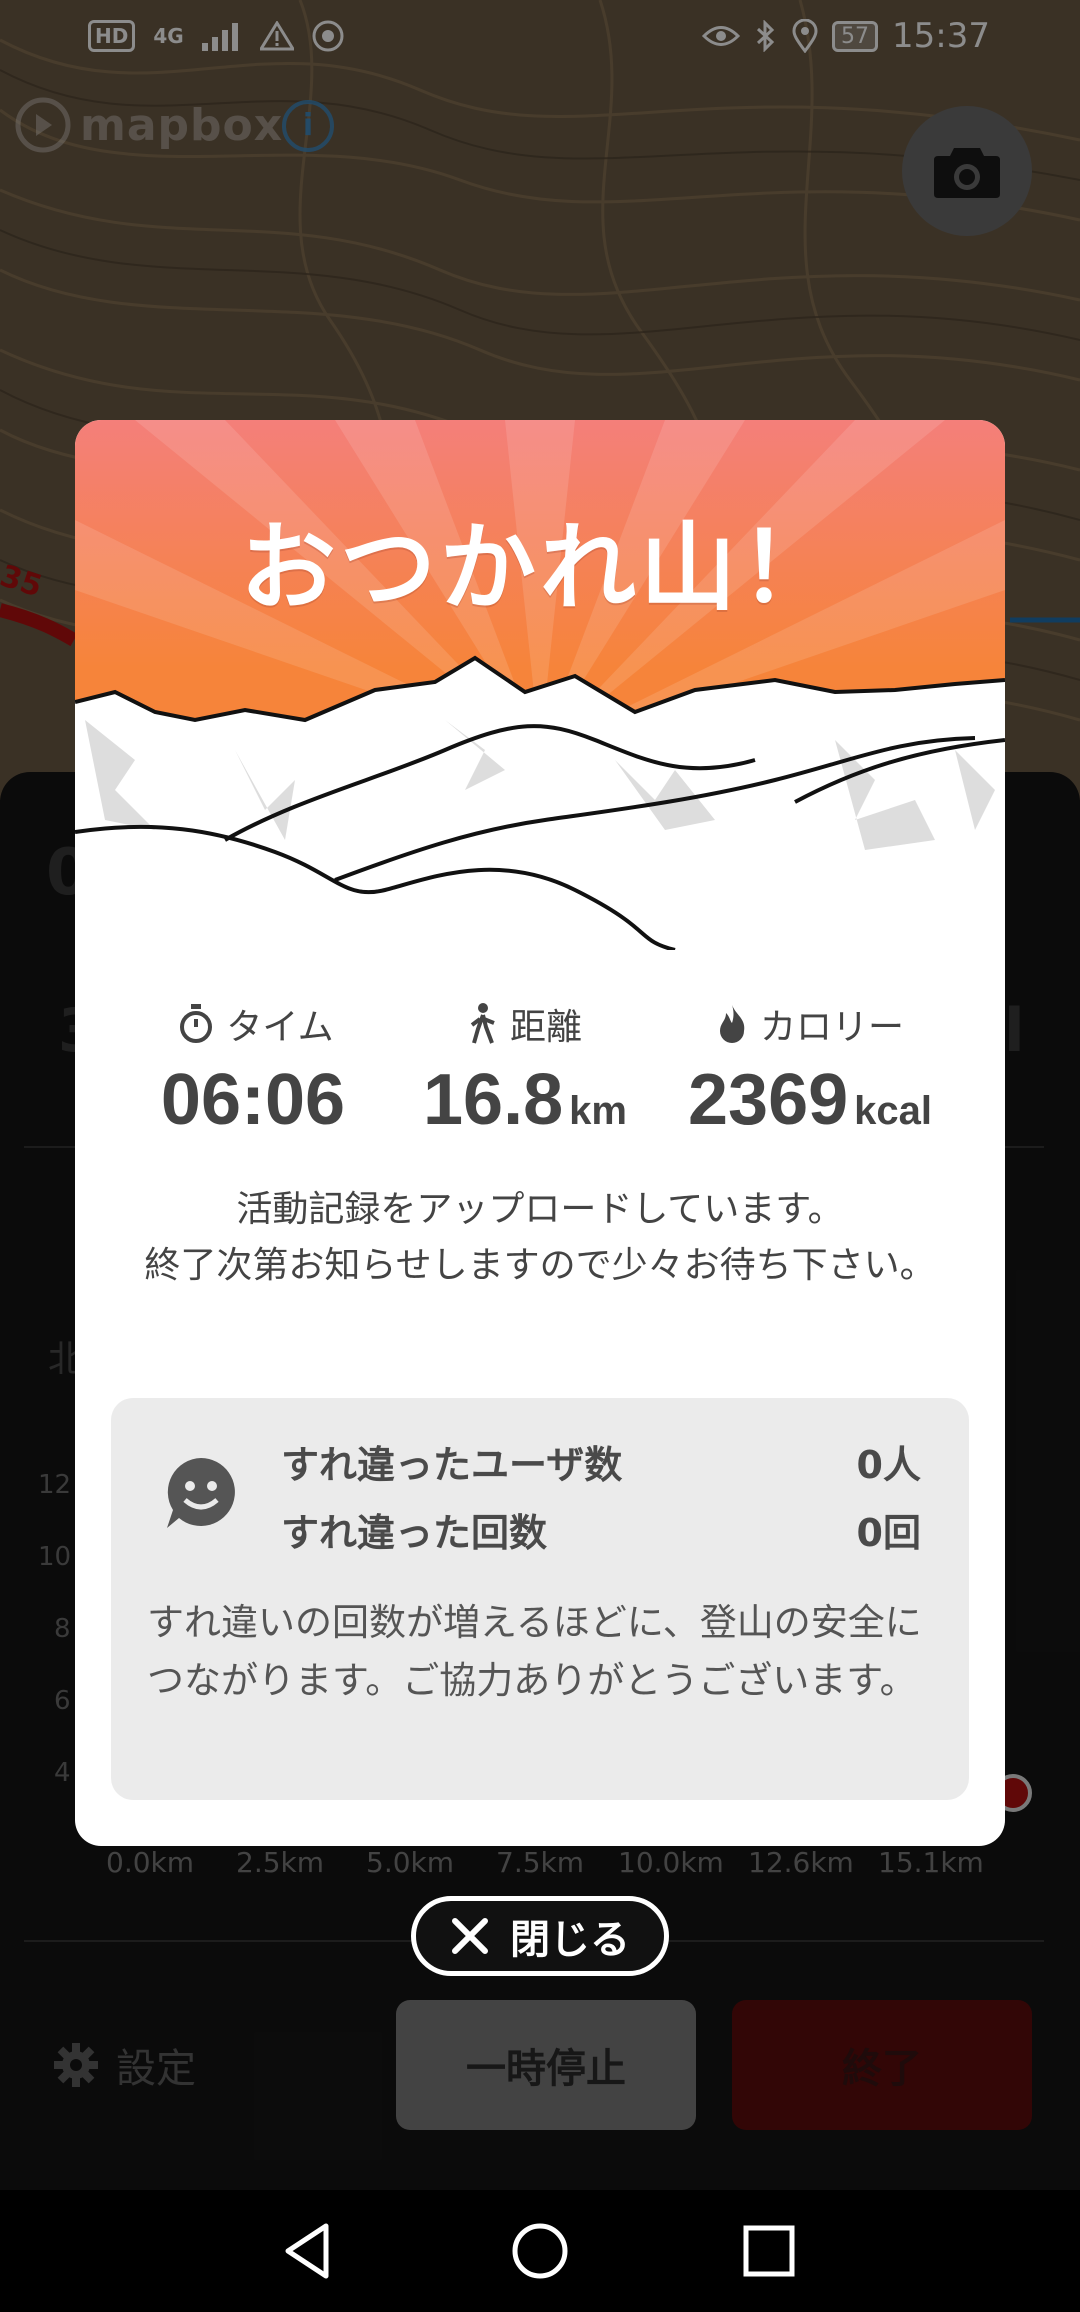 This screenshot has width=1080, height=2312. What do you see at coordinates (545, 1027) in the screenshot?
I see `stat-distance-label: 距離` at bounding box center [545, 1027].